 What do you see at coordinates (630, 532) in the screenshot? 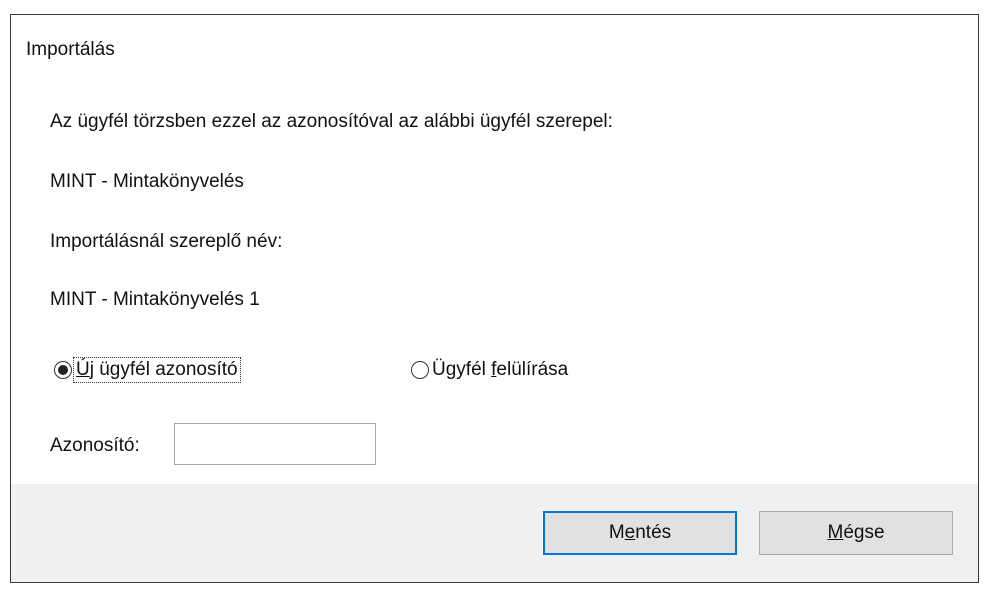
I see `save-label-mnemonic: e` at bounding box center [630, 532].